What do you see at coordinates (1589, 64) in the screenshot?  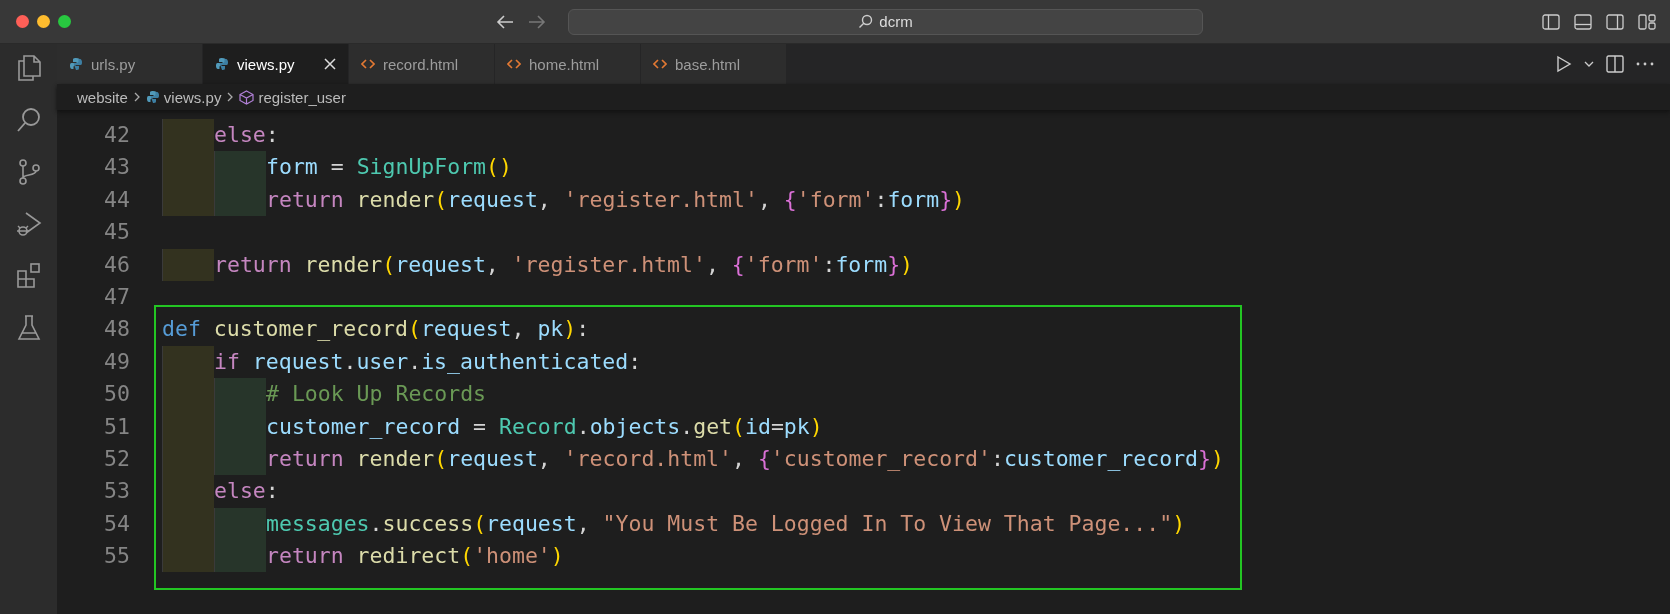 I see `chevron-down-icon` at bounding box center [1589, 64].